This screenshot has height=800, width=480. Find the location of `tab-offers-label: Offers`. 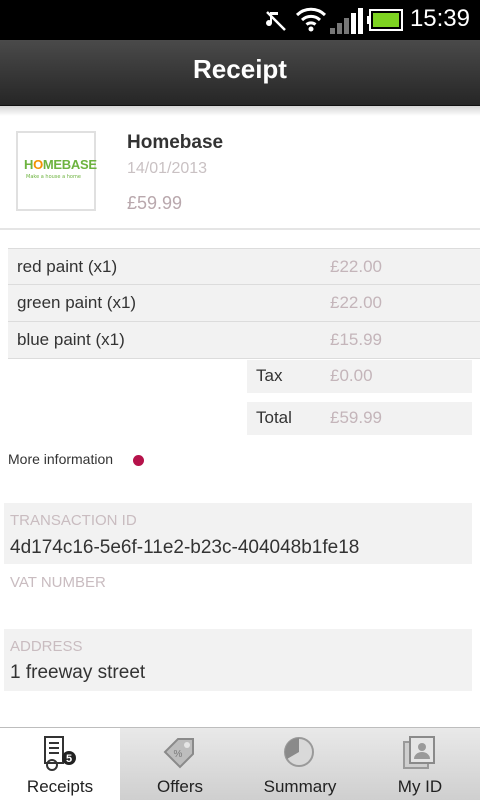

tab-offers-label: Offers is located at coordinates (180, 786).